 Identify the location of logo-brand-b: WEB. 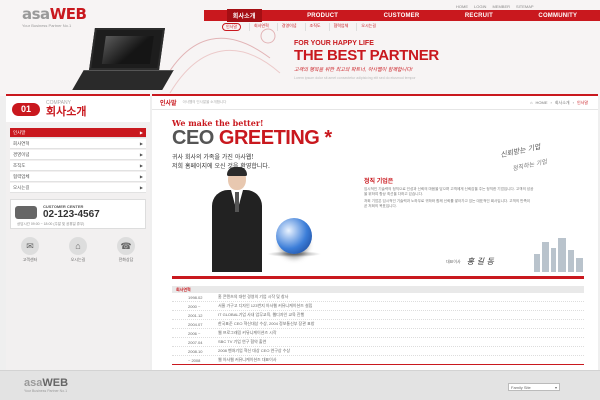
(68, 14).